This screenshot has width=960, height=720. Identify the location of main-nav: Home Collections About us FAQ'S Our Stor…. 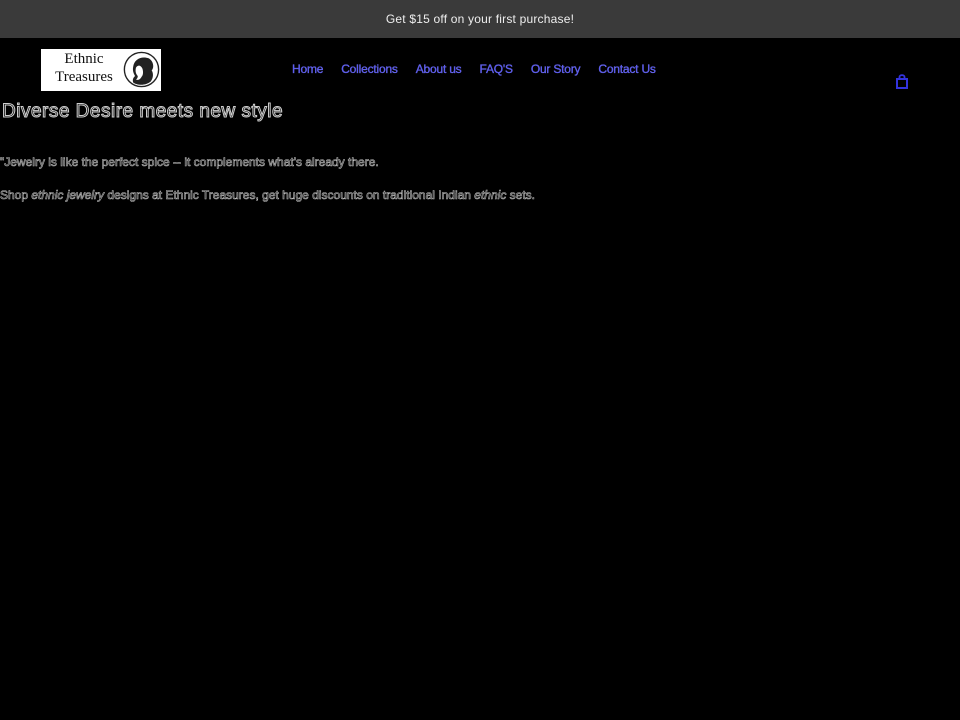
(483, 69).